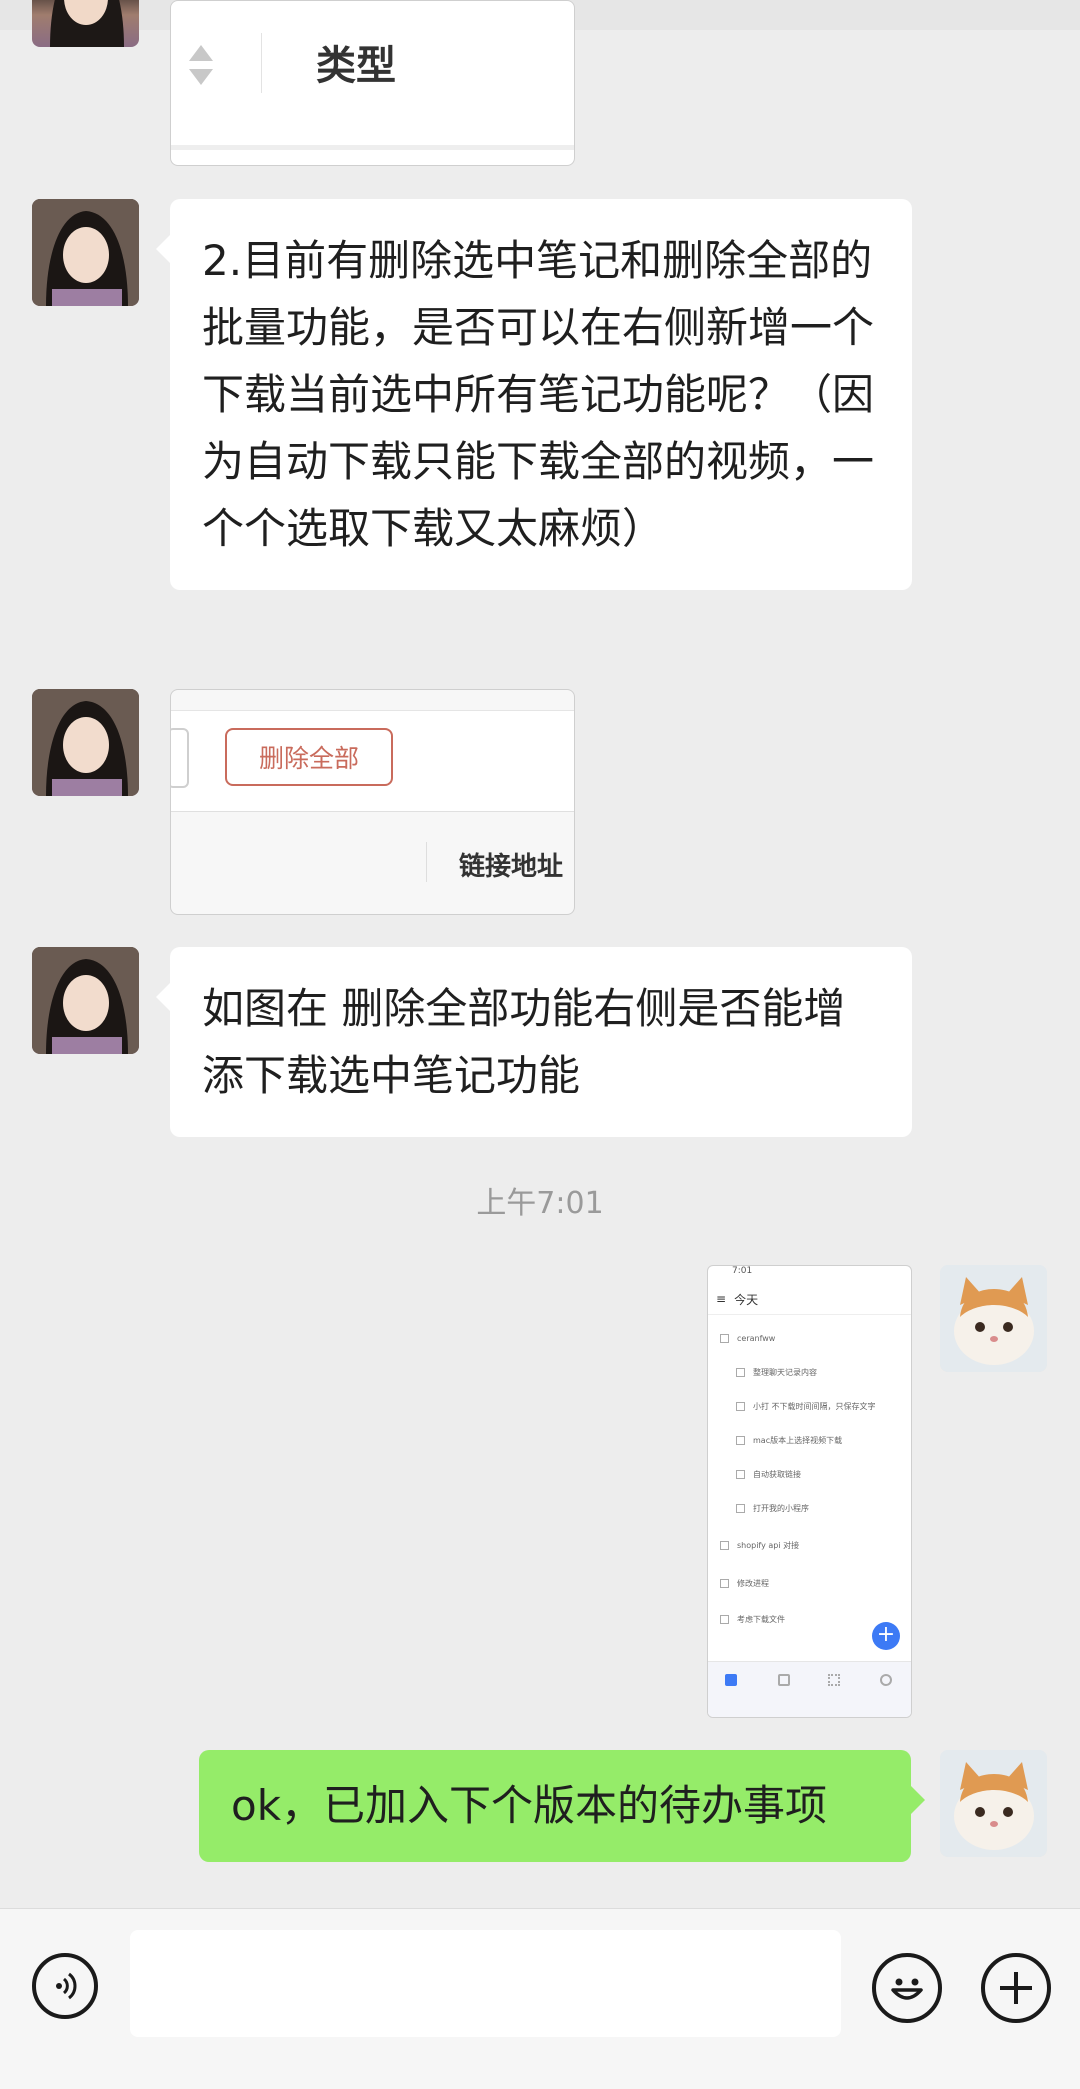 The width and height of the screenshot is (1080, 2089). Describe the element at coordinates (809, 1372) in the screenshot. I see `todo-item: 整理聊天记录内容` at that location.